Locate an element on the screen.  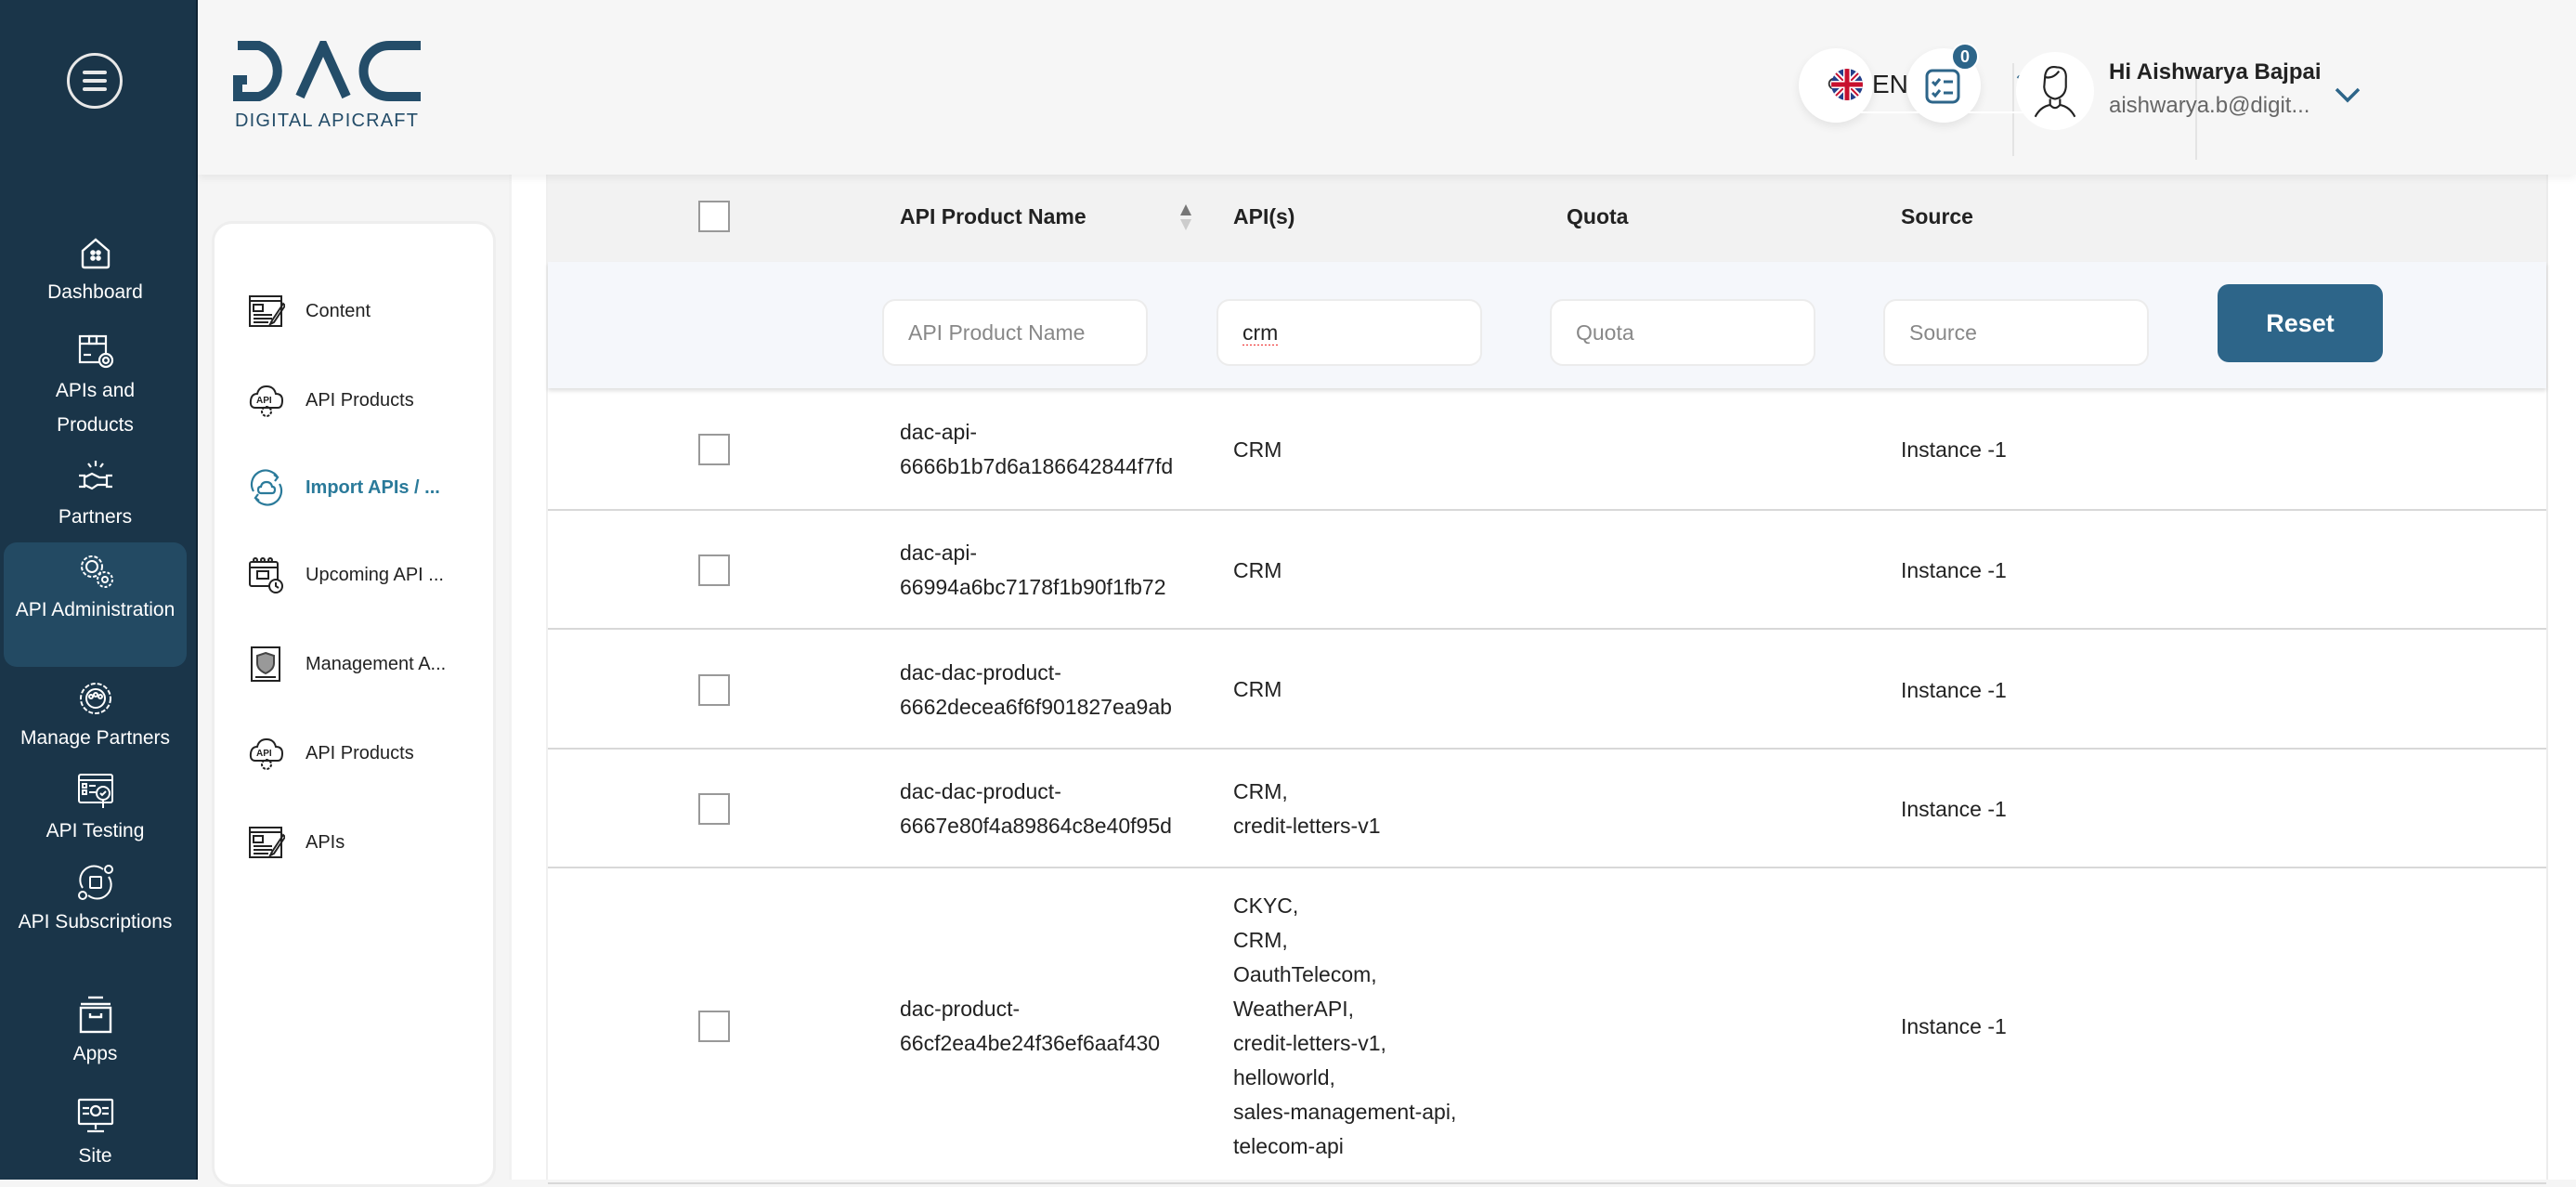
filter-quota-input is located at coordinates (1682, 332).